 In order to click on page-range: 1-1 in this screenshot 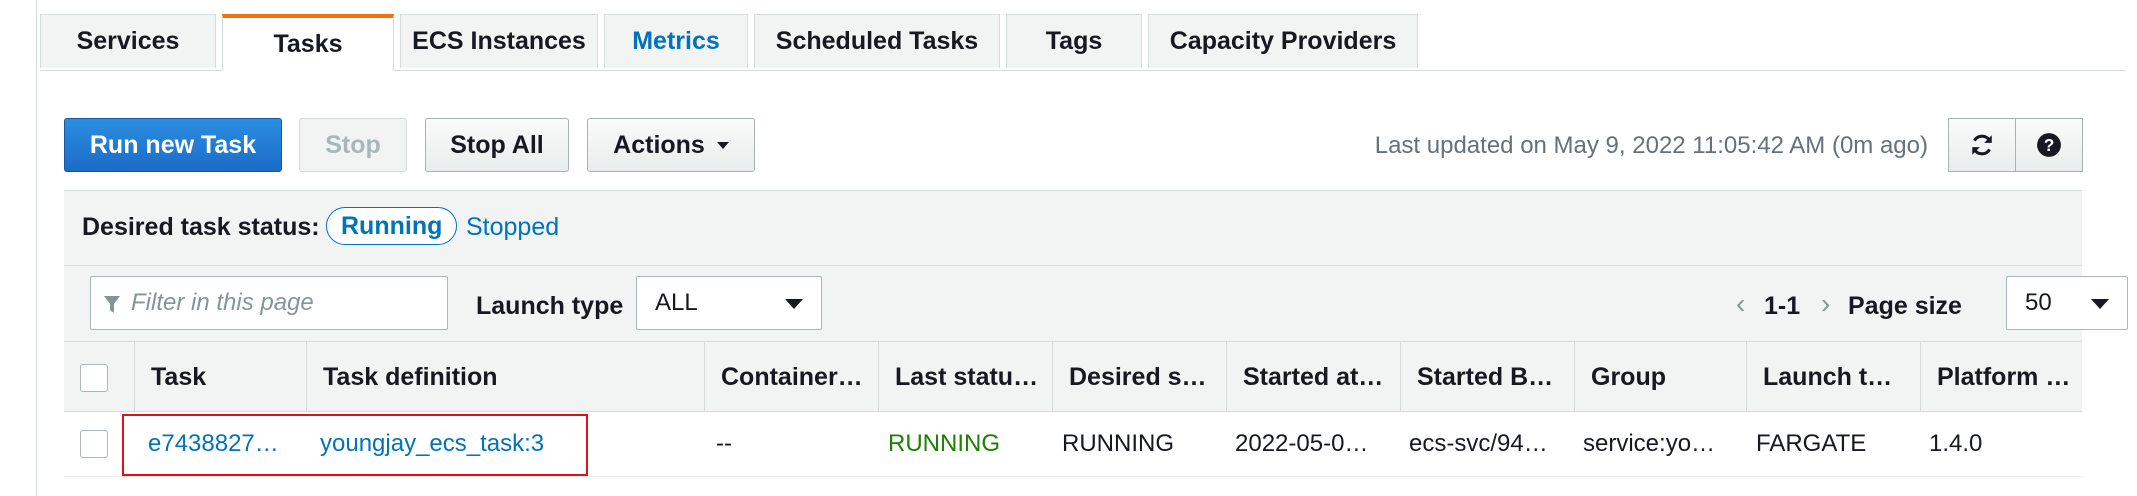, I will do `click(1782, 306)`.